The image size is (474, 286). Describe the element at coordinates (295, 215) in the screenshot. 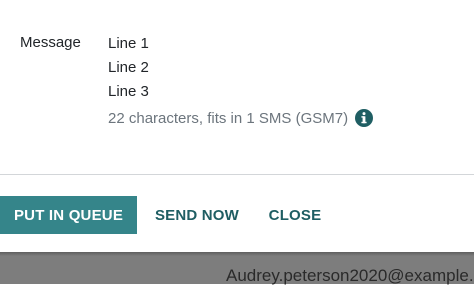

I see `close-button: CLOSE` at that location.